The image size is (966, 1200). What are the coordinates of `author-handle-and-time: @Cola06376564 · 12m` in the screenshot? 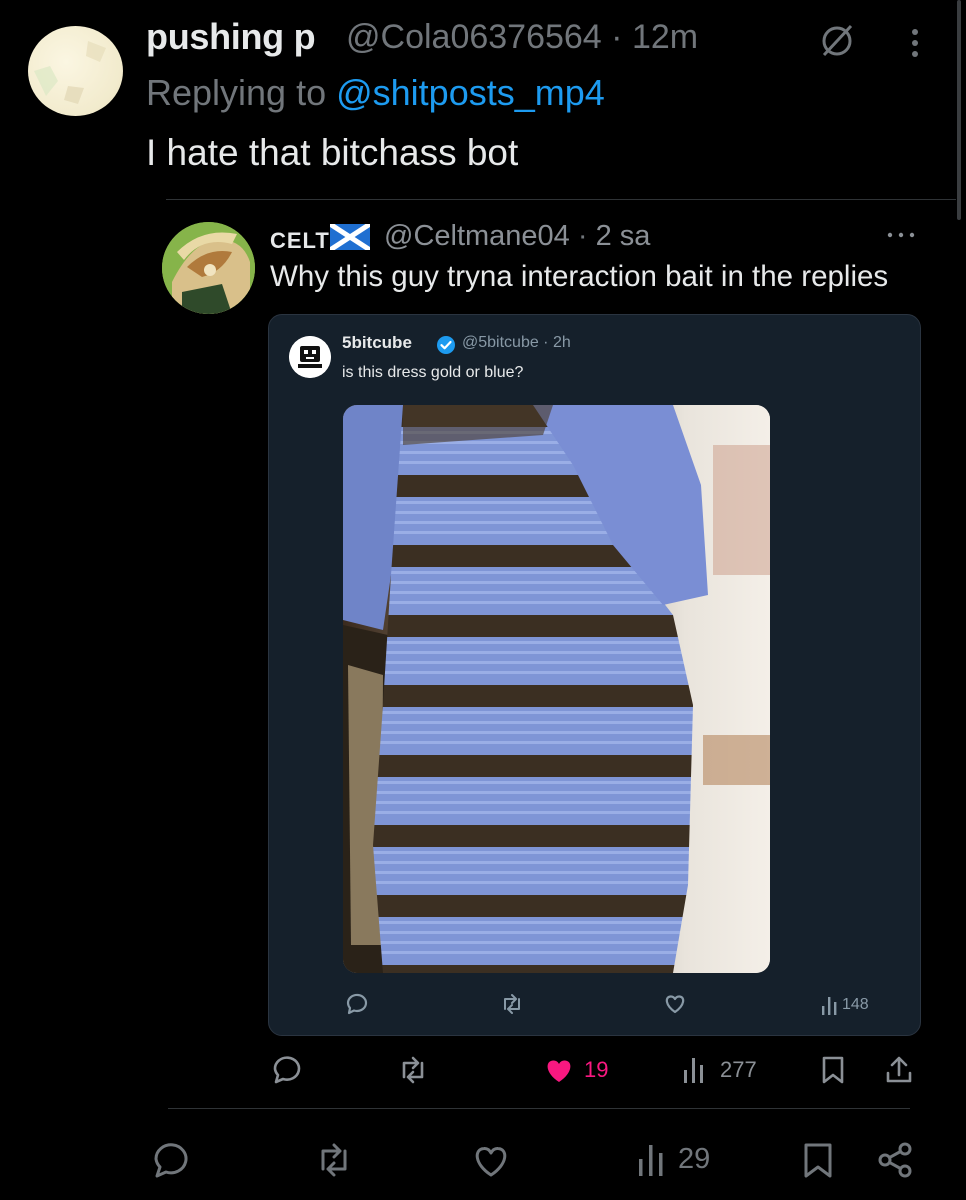 It's located at (522, 37).